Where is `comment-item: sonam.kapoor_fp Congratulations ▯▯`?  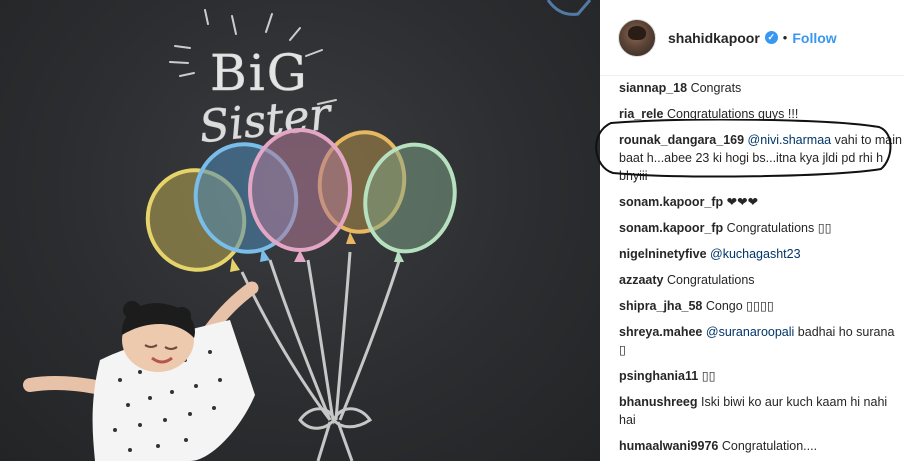
comment-item: sonam.kapoor_fp Congratulations ▯▯ is located at coordinates (761, 228).